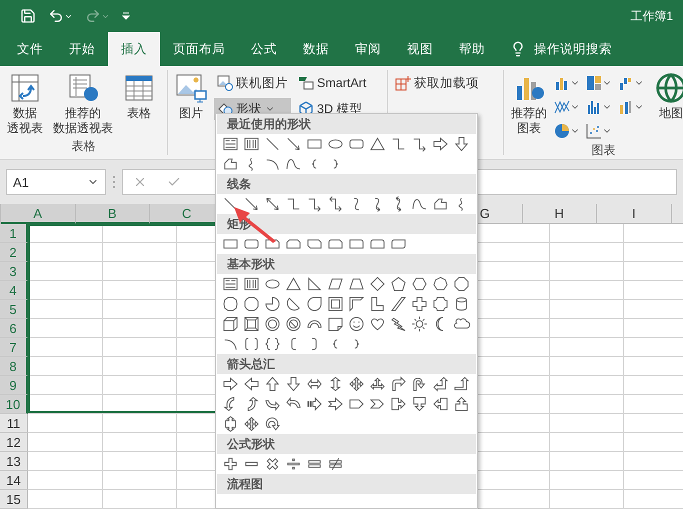 This screenshot has width=683, height=509. Describe the element at coordinates (14, 442) in the screenshot. I see `row-header: 12` at that location.